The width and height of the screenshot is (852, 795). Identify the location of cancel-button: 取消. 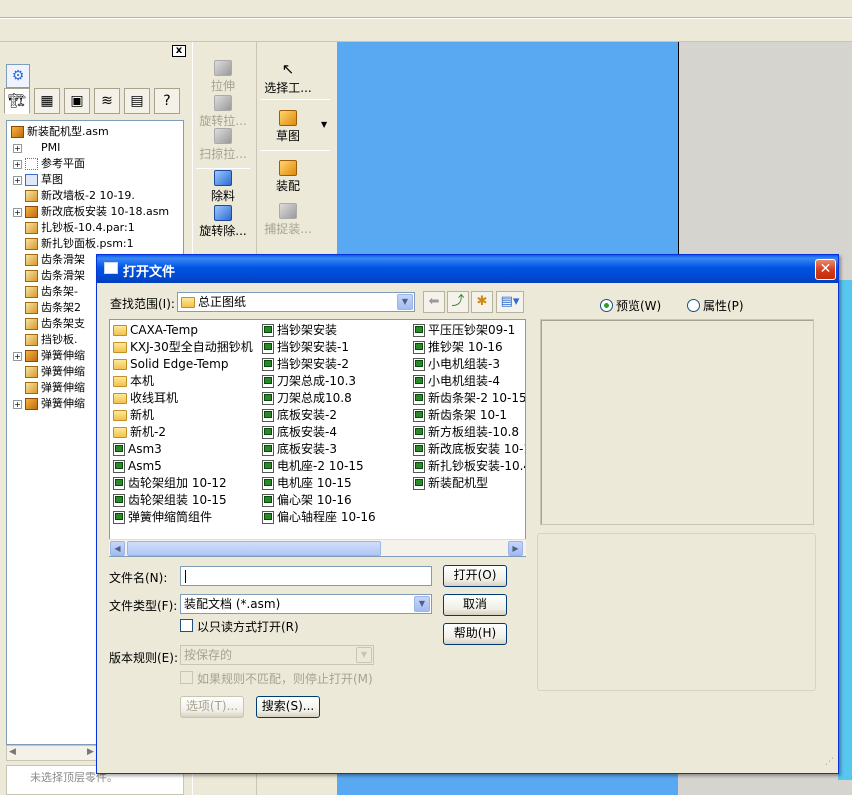
(475, 605).